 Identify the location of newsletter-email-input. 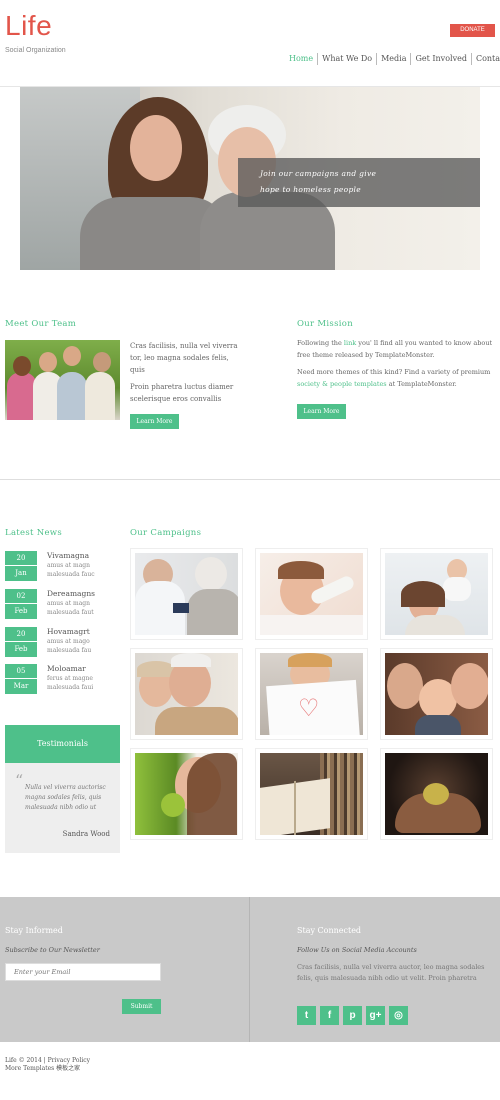
(83, 972).